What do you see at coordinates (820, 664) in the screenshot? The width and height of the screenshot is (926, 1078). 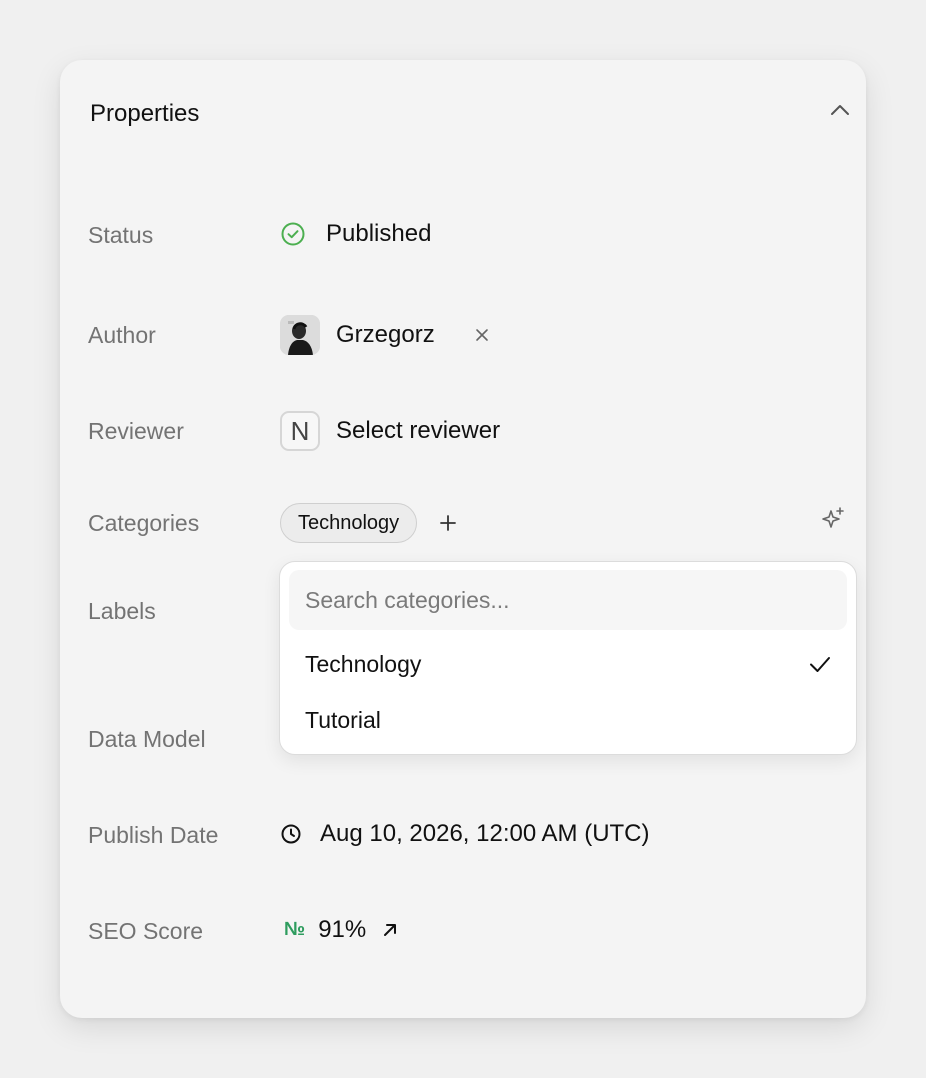 I see `checkmark-icon` at bounding box center [820, 664].